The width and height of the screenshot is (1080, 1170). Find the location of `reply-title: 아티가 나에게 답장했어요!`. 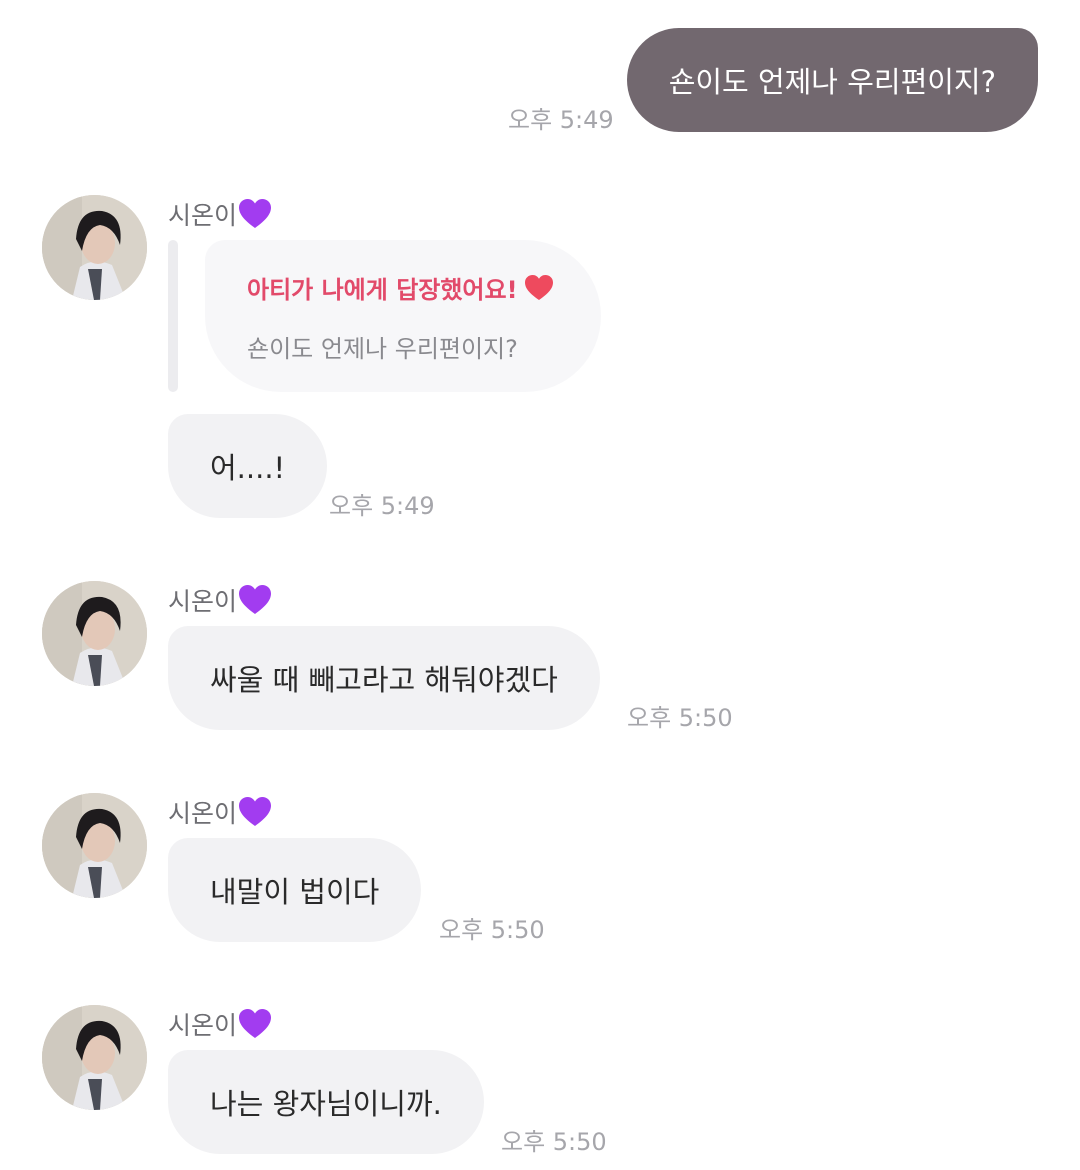

reply-title: 아티가 나에게 답장했어요! is located at coordinates (424, 287).